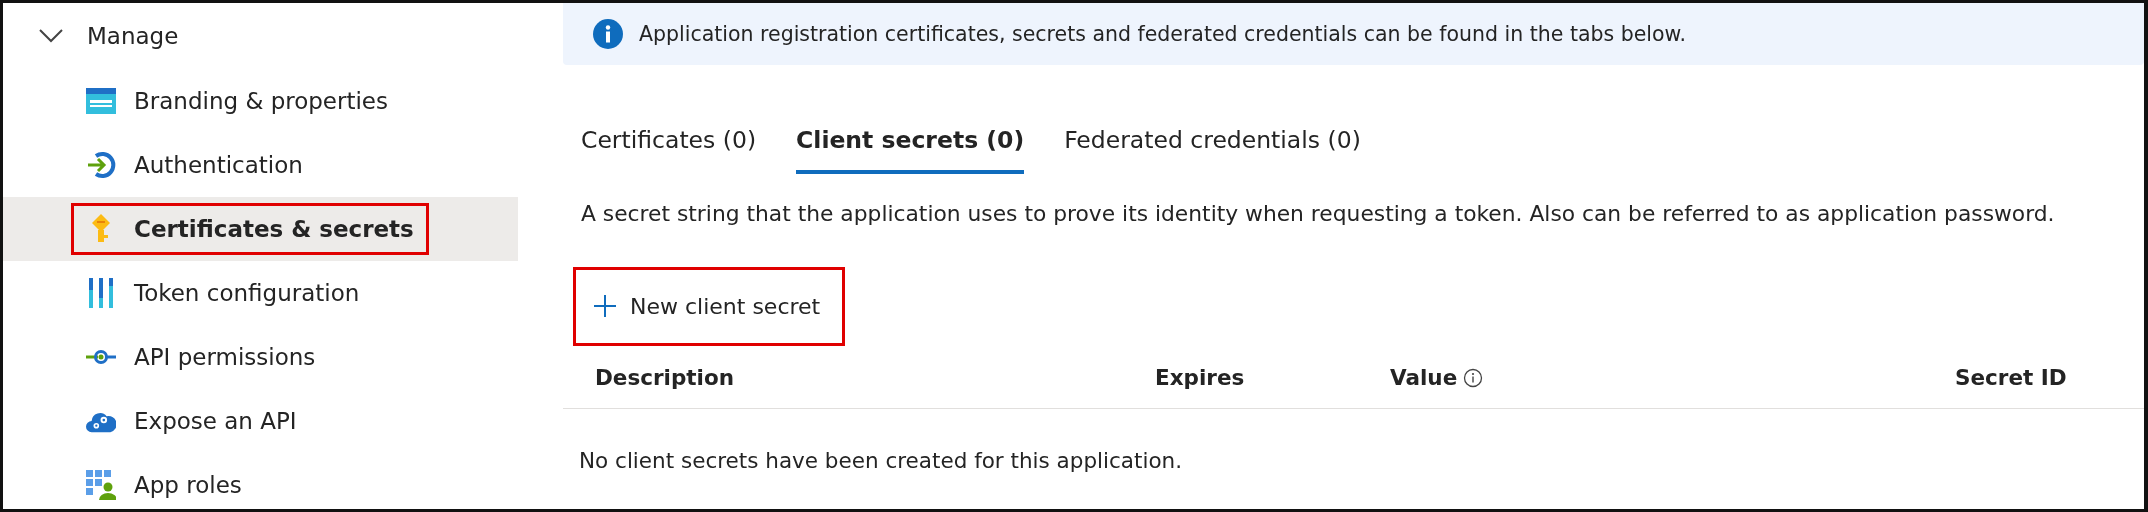  I want to click on sidebar-item: App roles, so click(260, 481).